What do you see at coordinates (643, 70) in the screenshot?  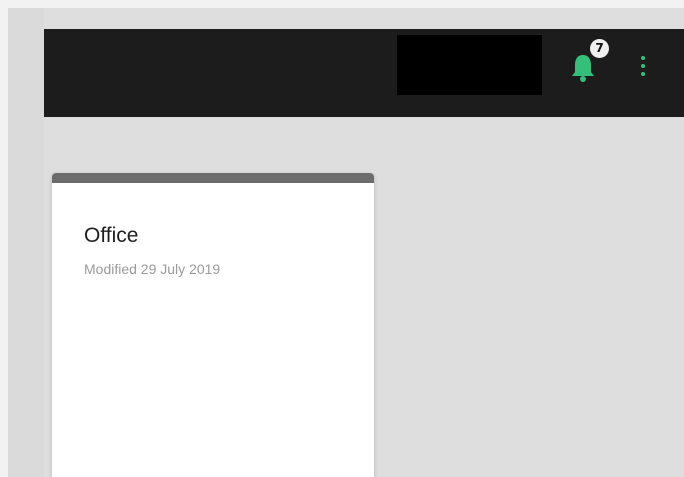 I see `more-vertical-icon` at bounding box center [643, 70].